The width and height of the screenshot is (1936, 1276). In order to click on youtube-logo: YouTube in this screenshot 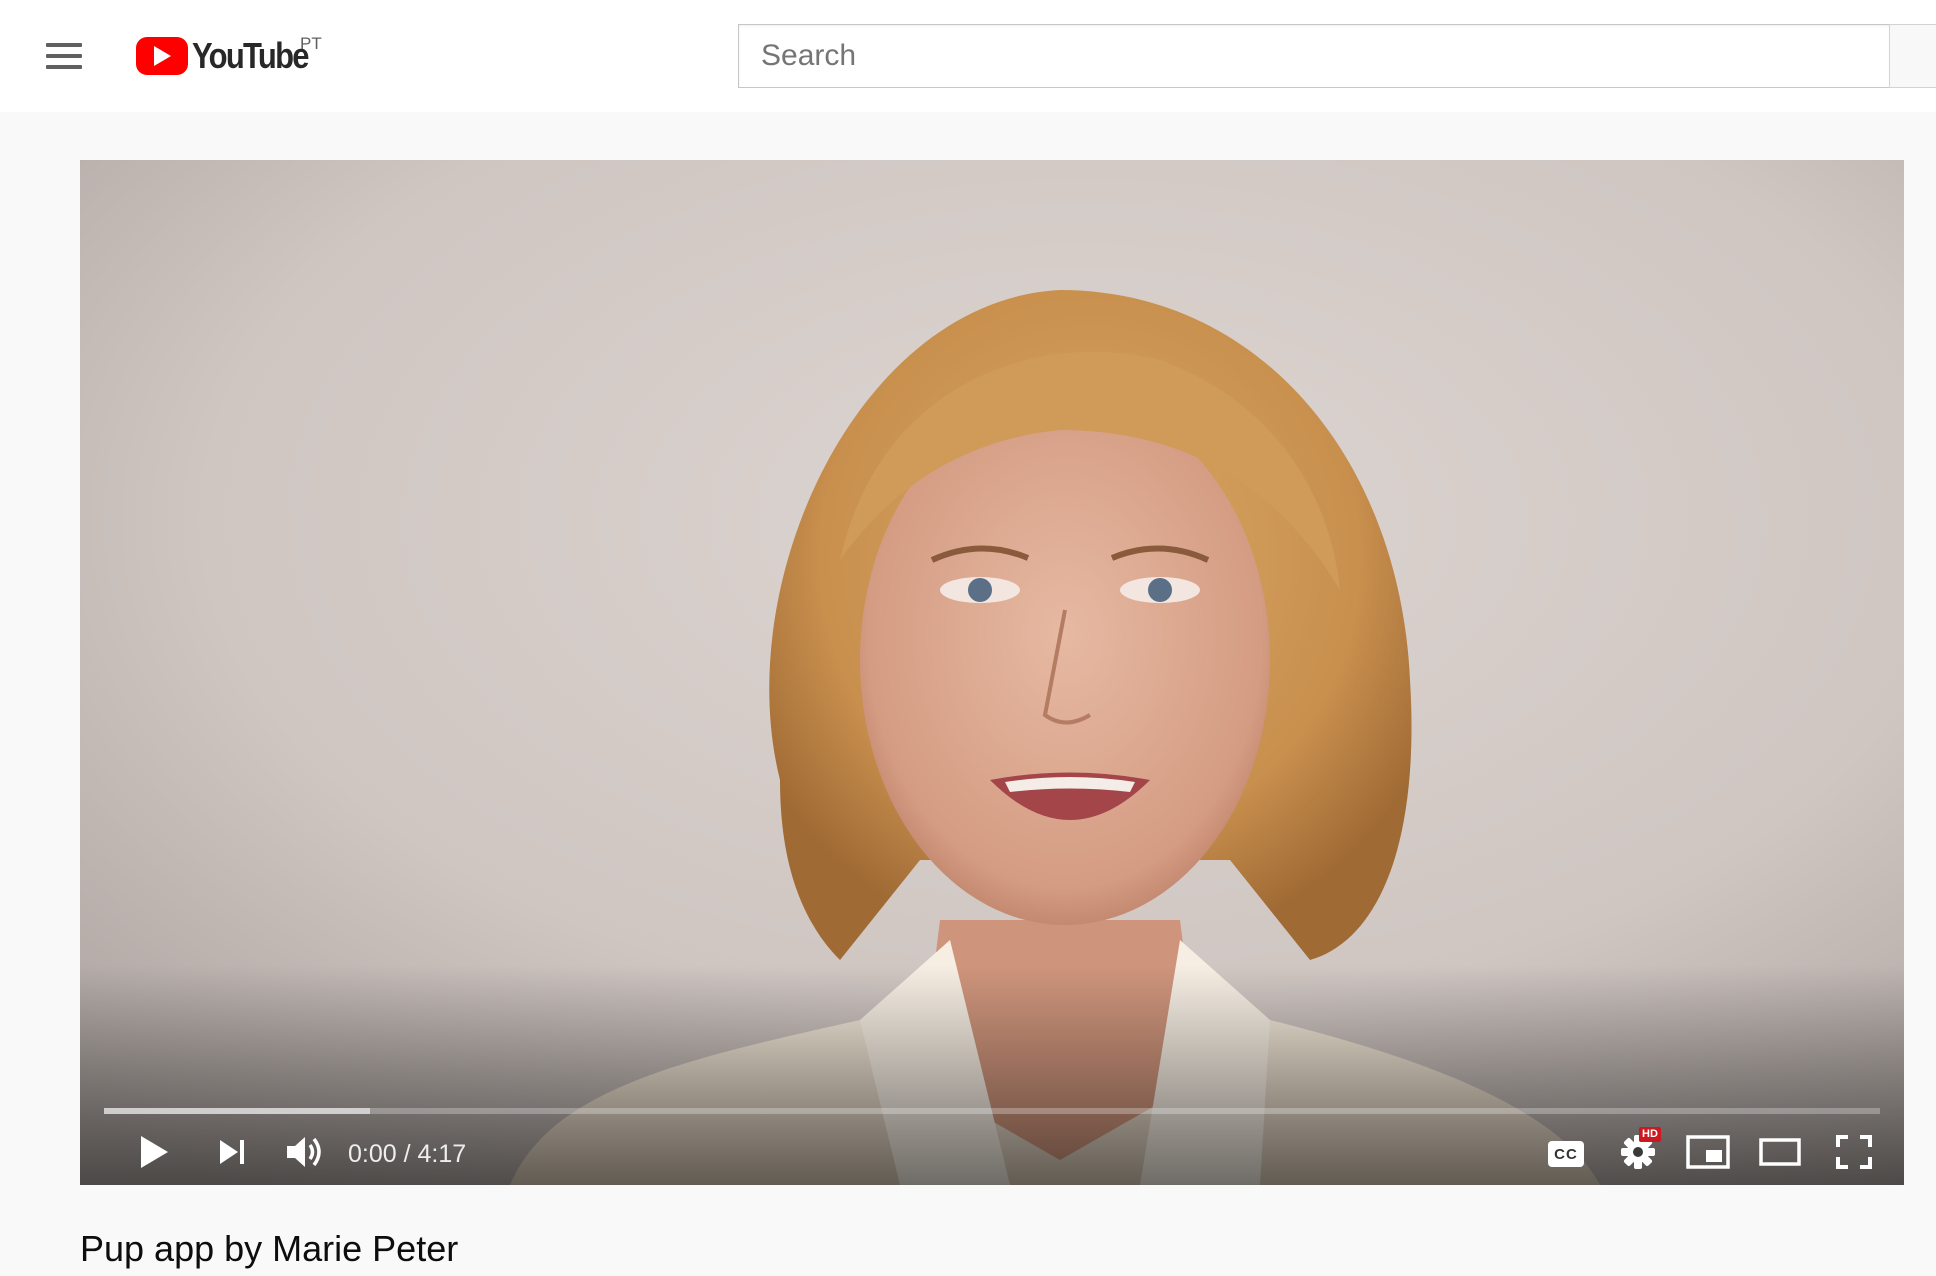, I will do `click(231, 56)`.